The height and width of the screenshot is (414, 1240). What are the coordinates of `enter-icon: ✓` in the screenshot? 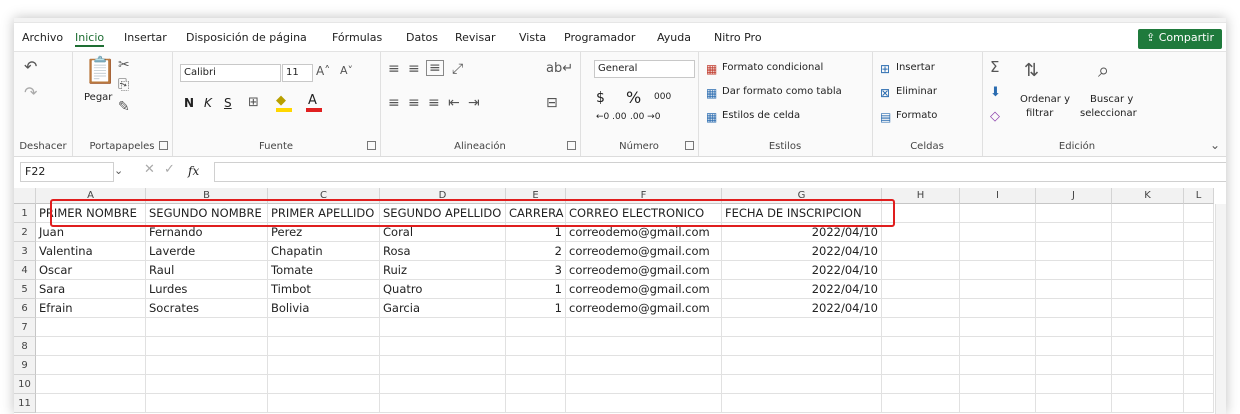 It's located at (169, 170).